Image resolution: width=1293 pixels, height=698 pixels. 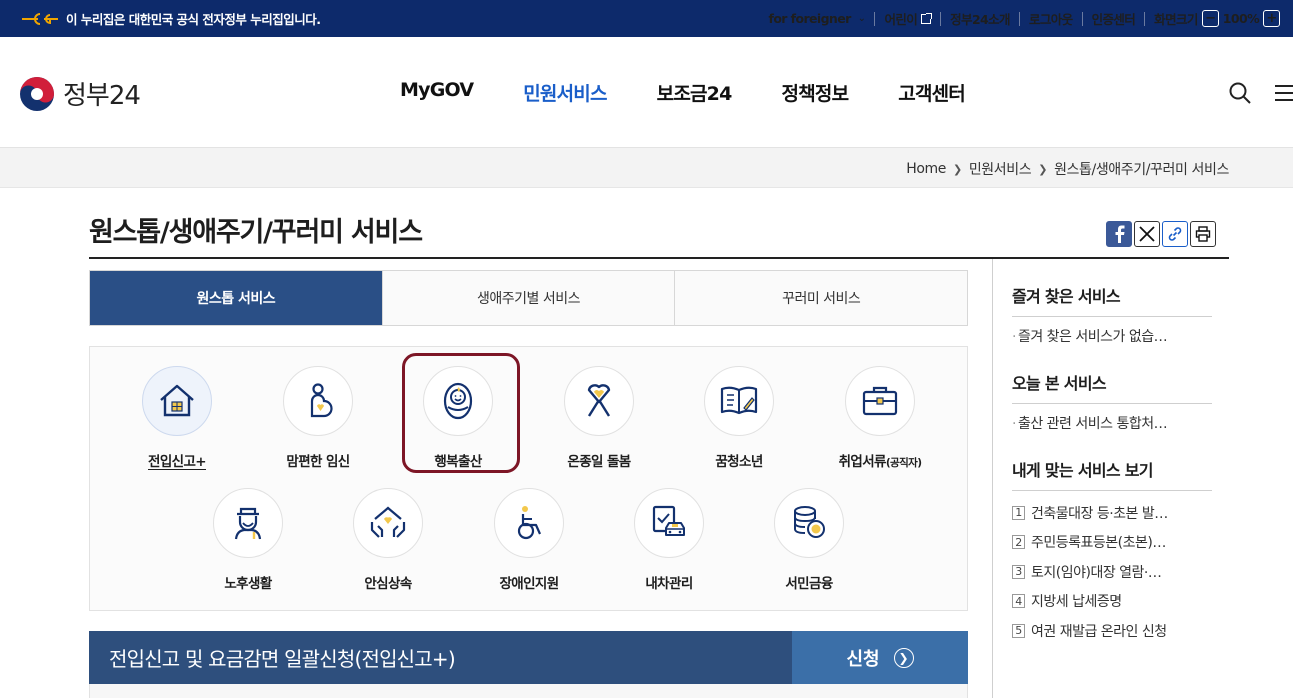 What do you see at coordinates (820, 298) in the screenshot?
I see `tab-package: 꾸러미 서비스` at bounding box center [820, 298].